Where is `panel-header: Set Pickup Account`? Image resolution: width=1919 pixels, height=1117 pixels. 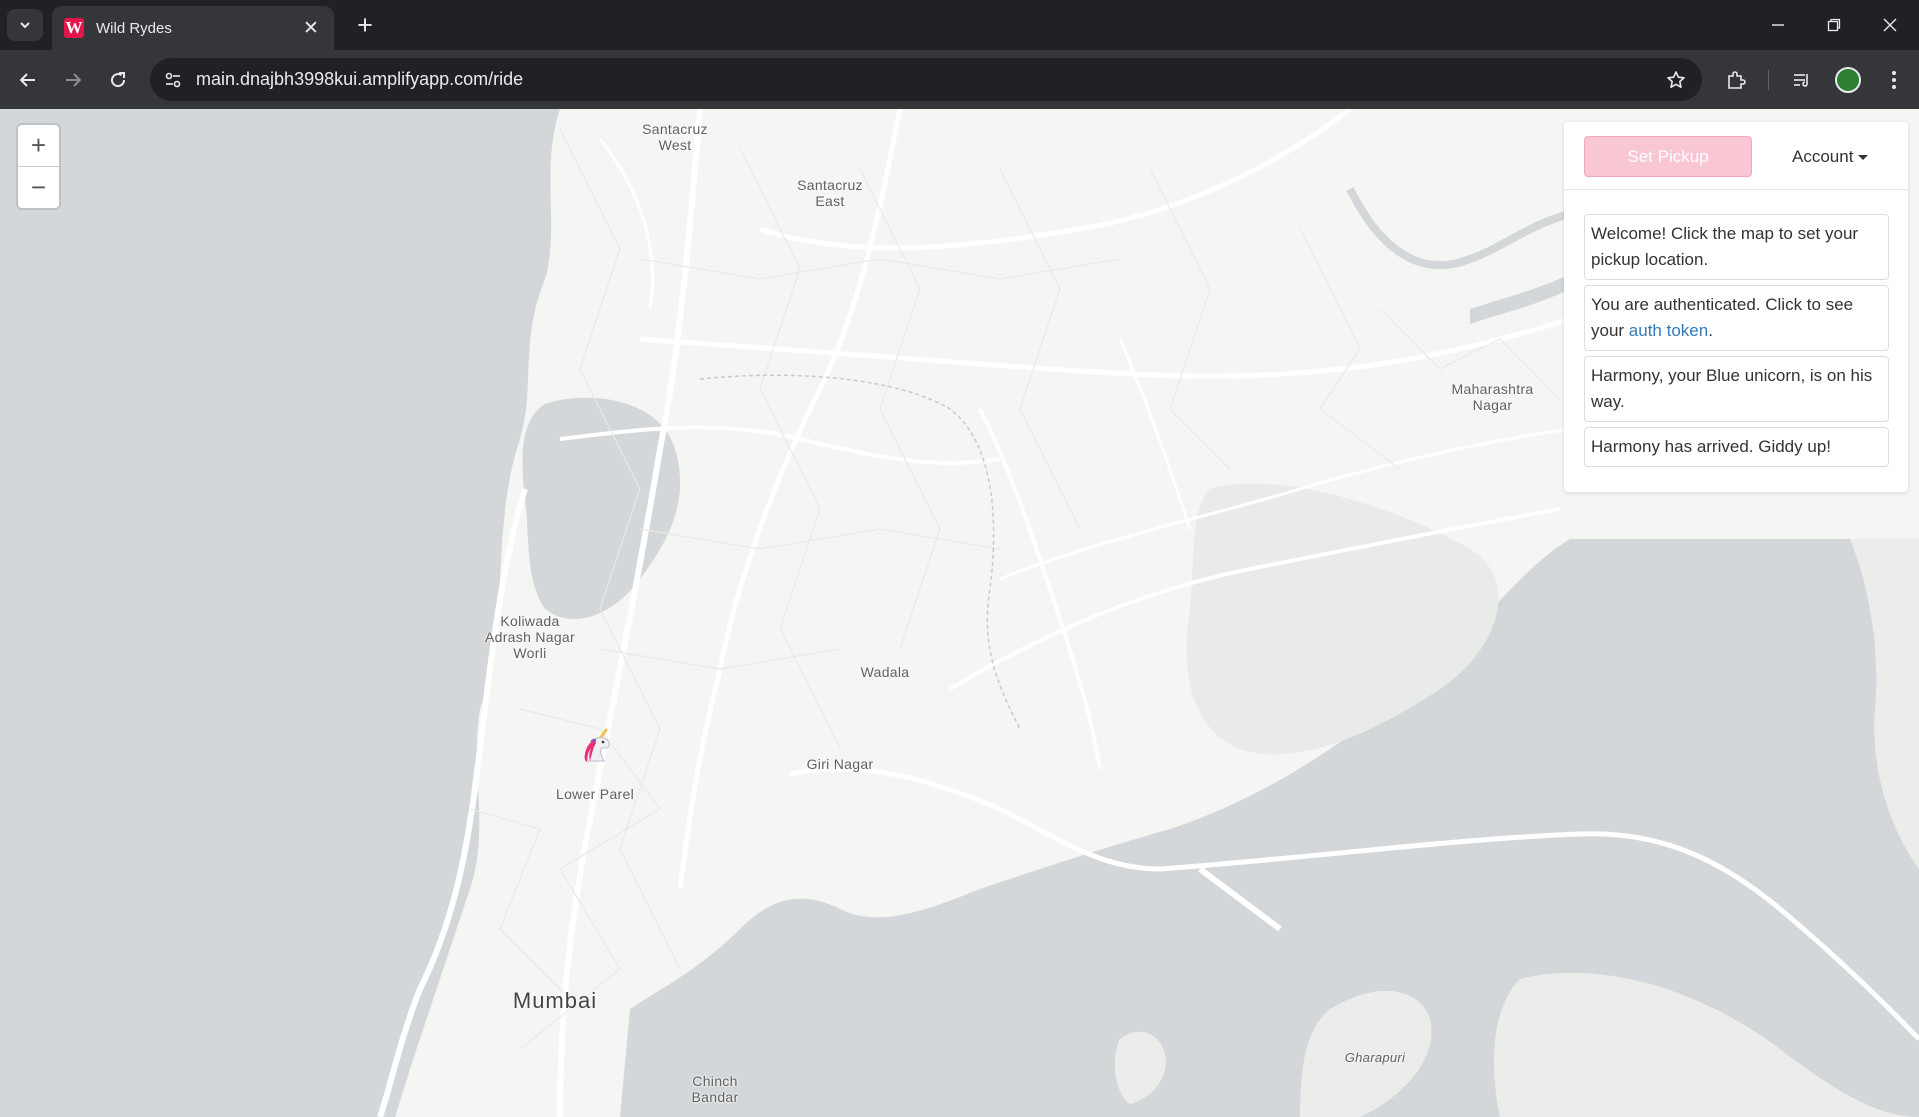 panel-header: Set Pickup Account is located at coordinates (1736, 156).